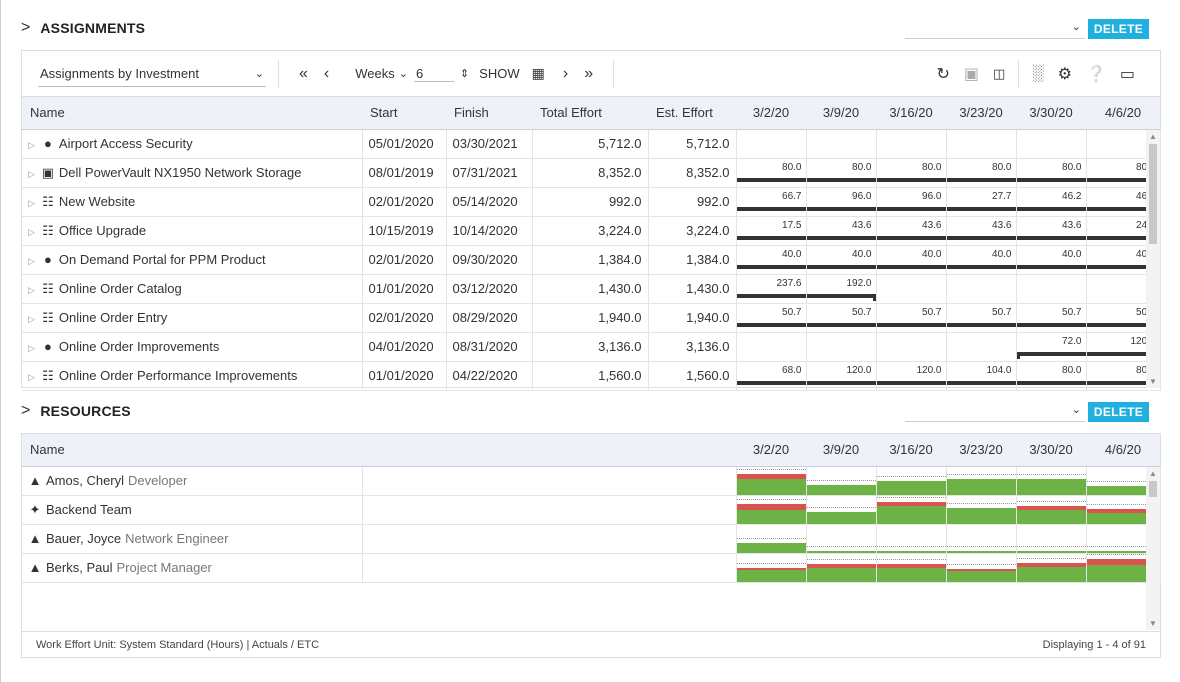 The width and height of the screenshot is (1180, 682). Describe the element at coordinates (433, 74) in the screenshot. I see `period-count-input: 6` at that location.